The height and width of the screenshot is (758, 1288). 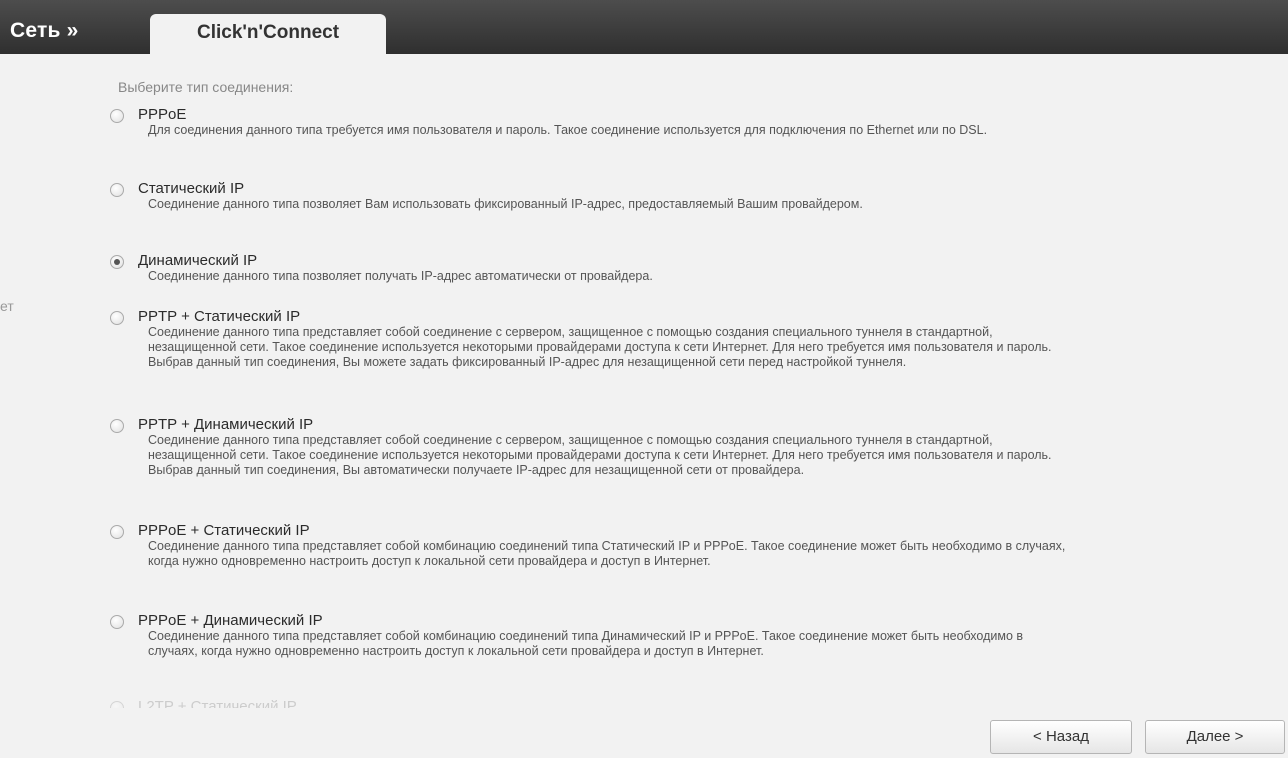 What do you see at coordinates (224, 530) in the screenshot?
I see `option-label: PPPoE + Статический IP` at bounding box center [224, 530].